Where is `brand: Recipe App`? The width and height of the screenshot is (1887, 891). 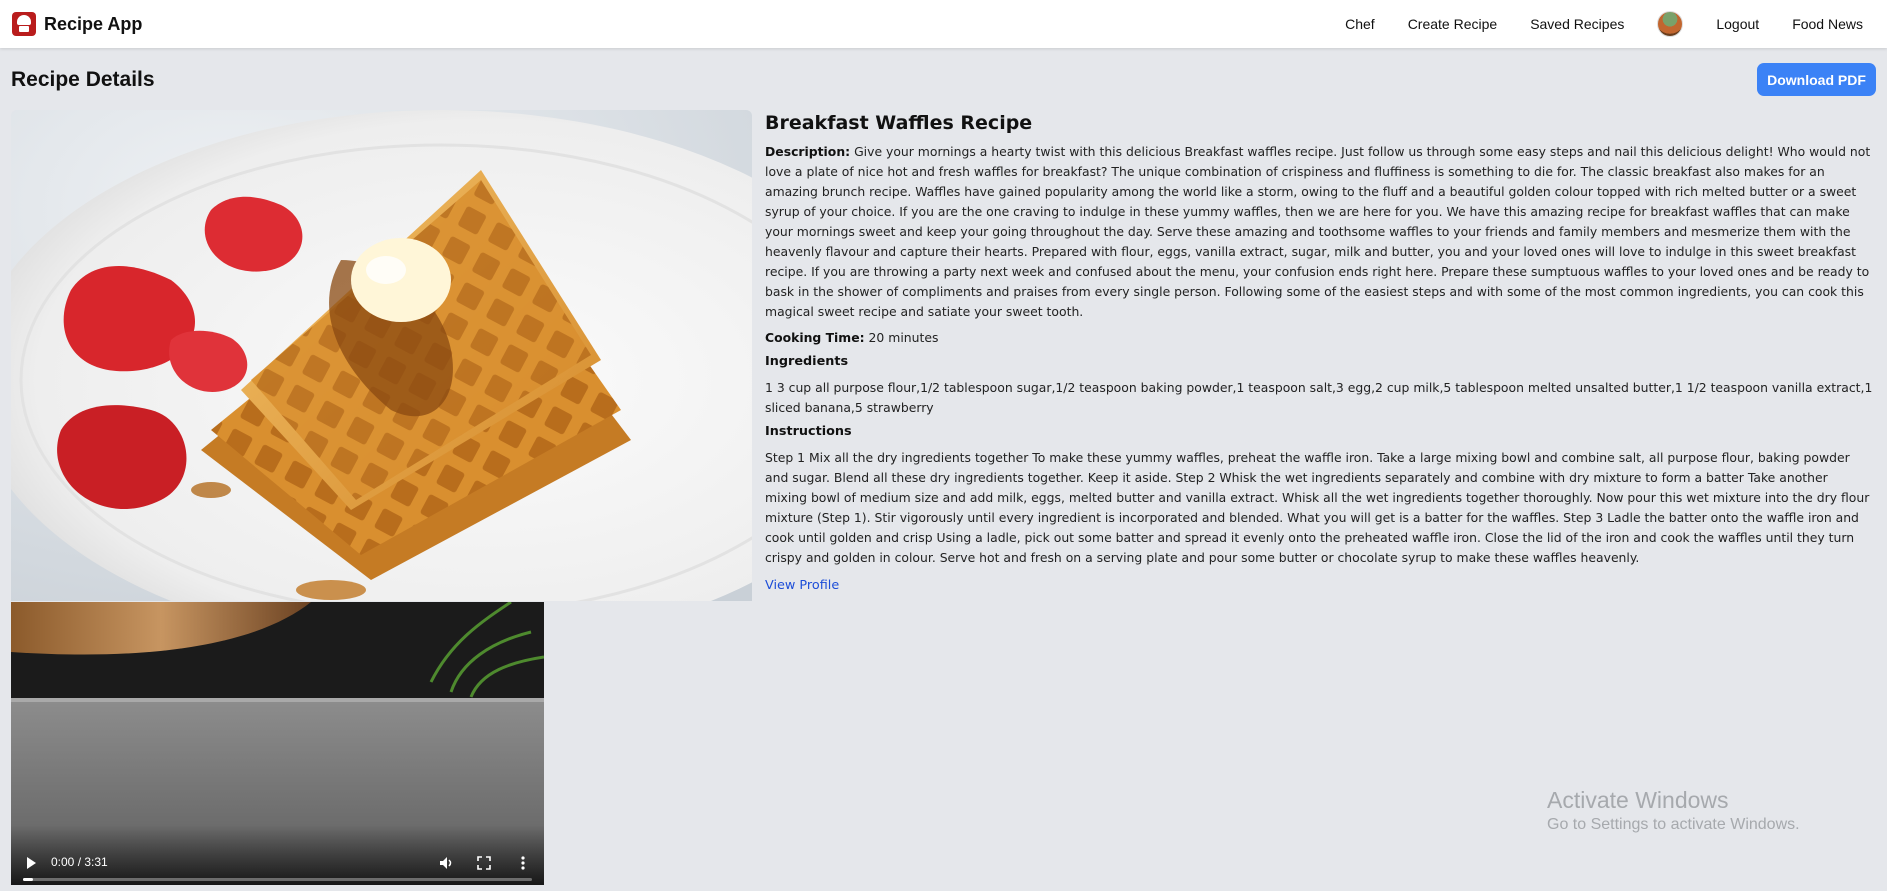
brand: Recipe App is located at coordinates (77, 24).